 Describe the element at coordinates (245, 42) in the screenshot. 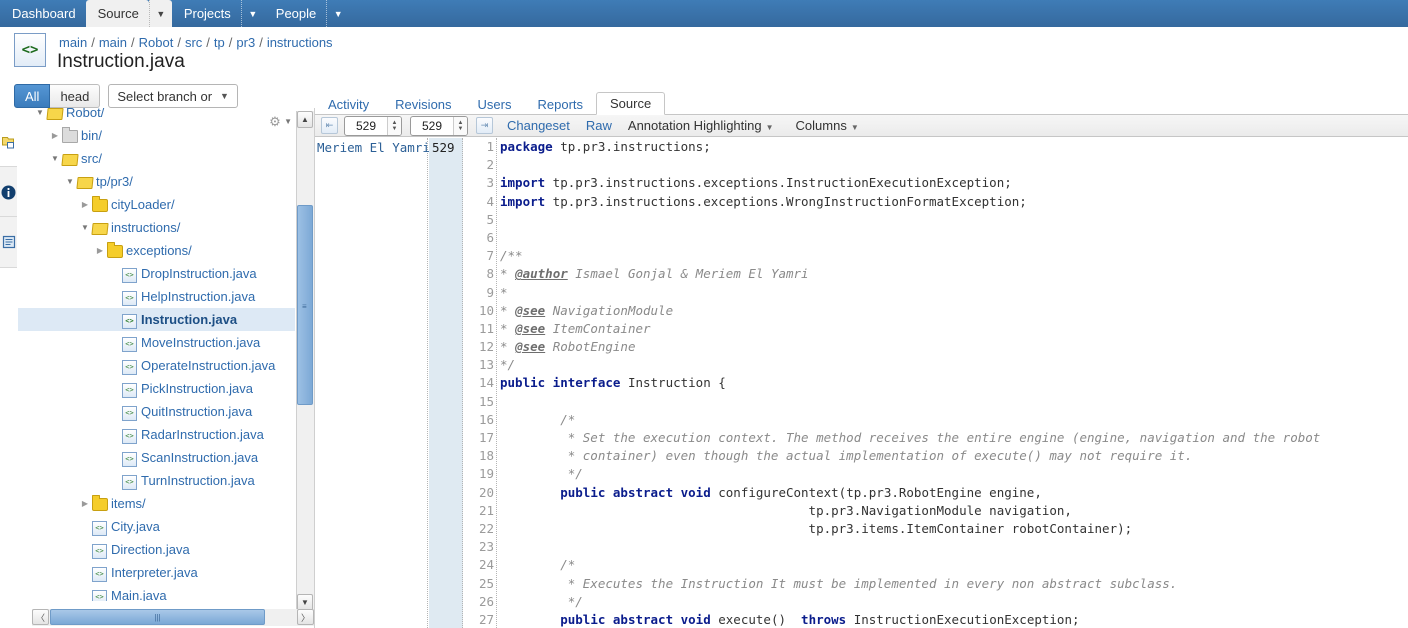

I see `breadcrumb-item-pr3: pr3` at that location.